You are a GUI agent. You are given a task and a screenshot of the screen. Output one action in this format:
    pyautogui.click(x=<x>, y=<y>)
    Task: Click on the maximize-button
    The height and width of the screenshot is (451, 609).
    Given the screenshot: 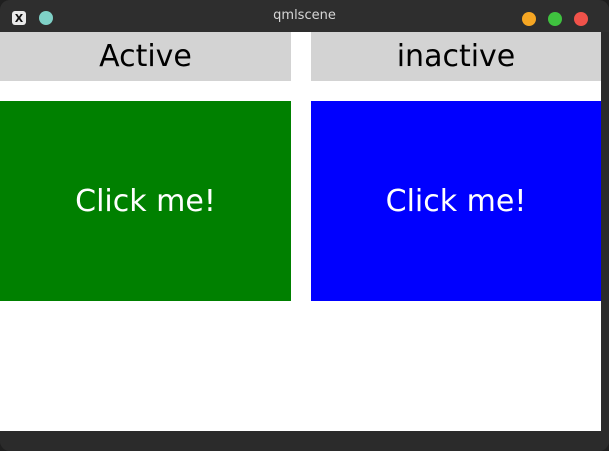 What is the action you would take?
    pyautogui.click(x=555, y=19)
    